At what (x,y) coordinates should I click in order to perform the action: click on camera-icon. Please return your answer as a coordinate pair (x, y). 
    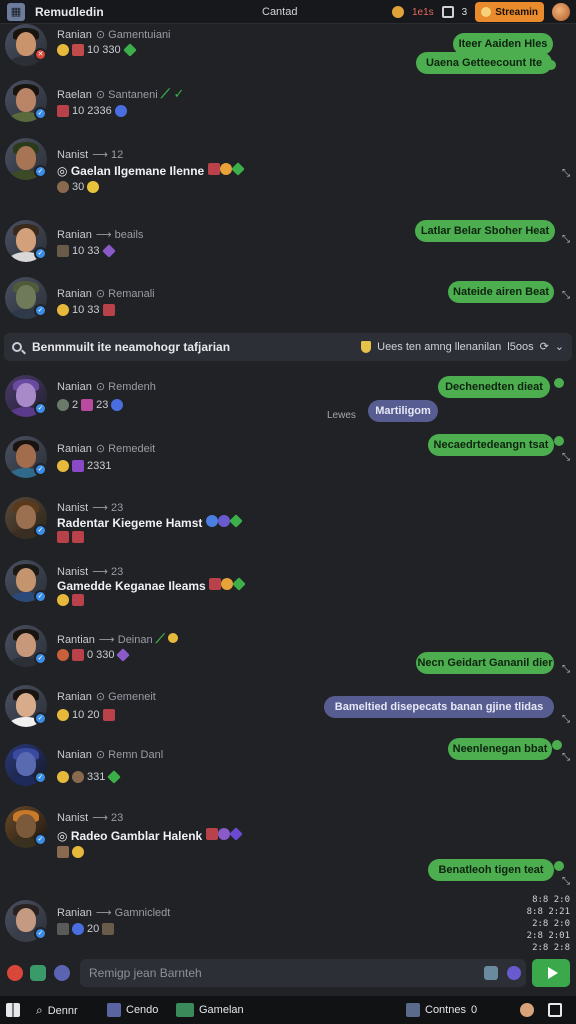
    Looking at the image, I should click on (491, 973).